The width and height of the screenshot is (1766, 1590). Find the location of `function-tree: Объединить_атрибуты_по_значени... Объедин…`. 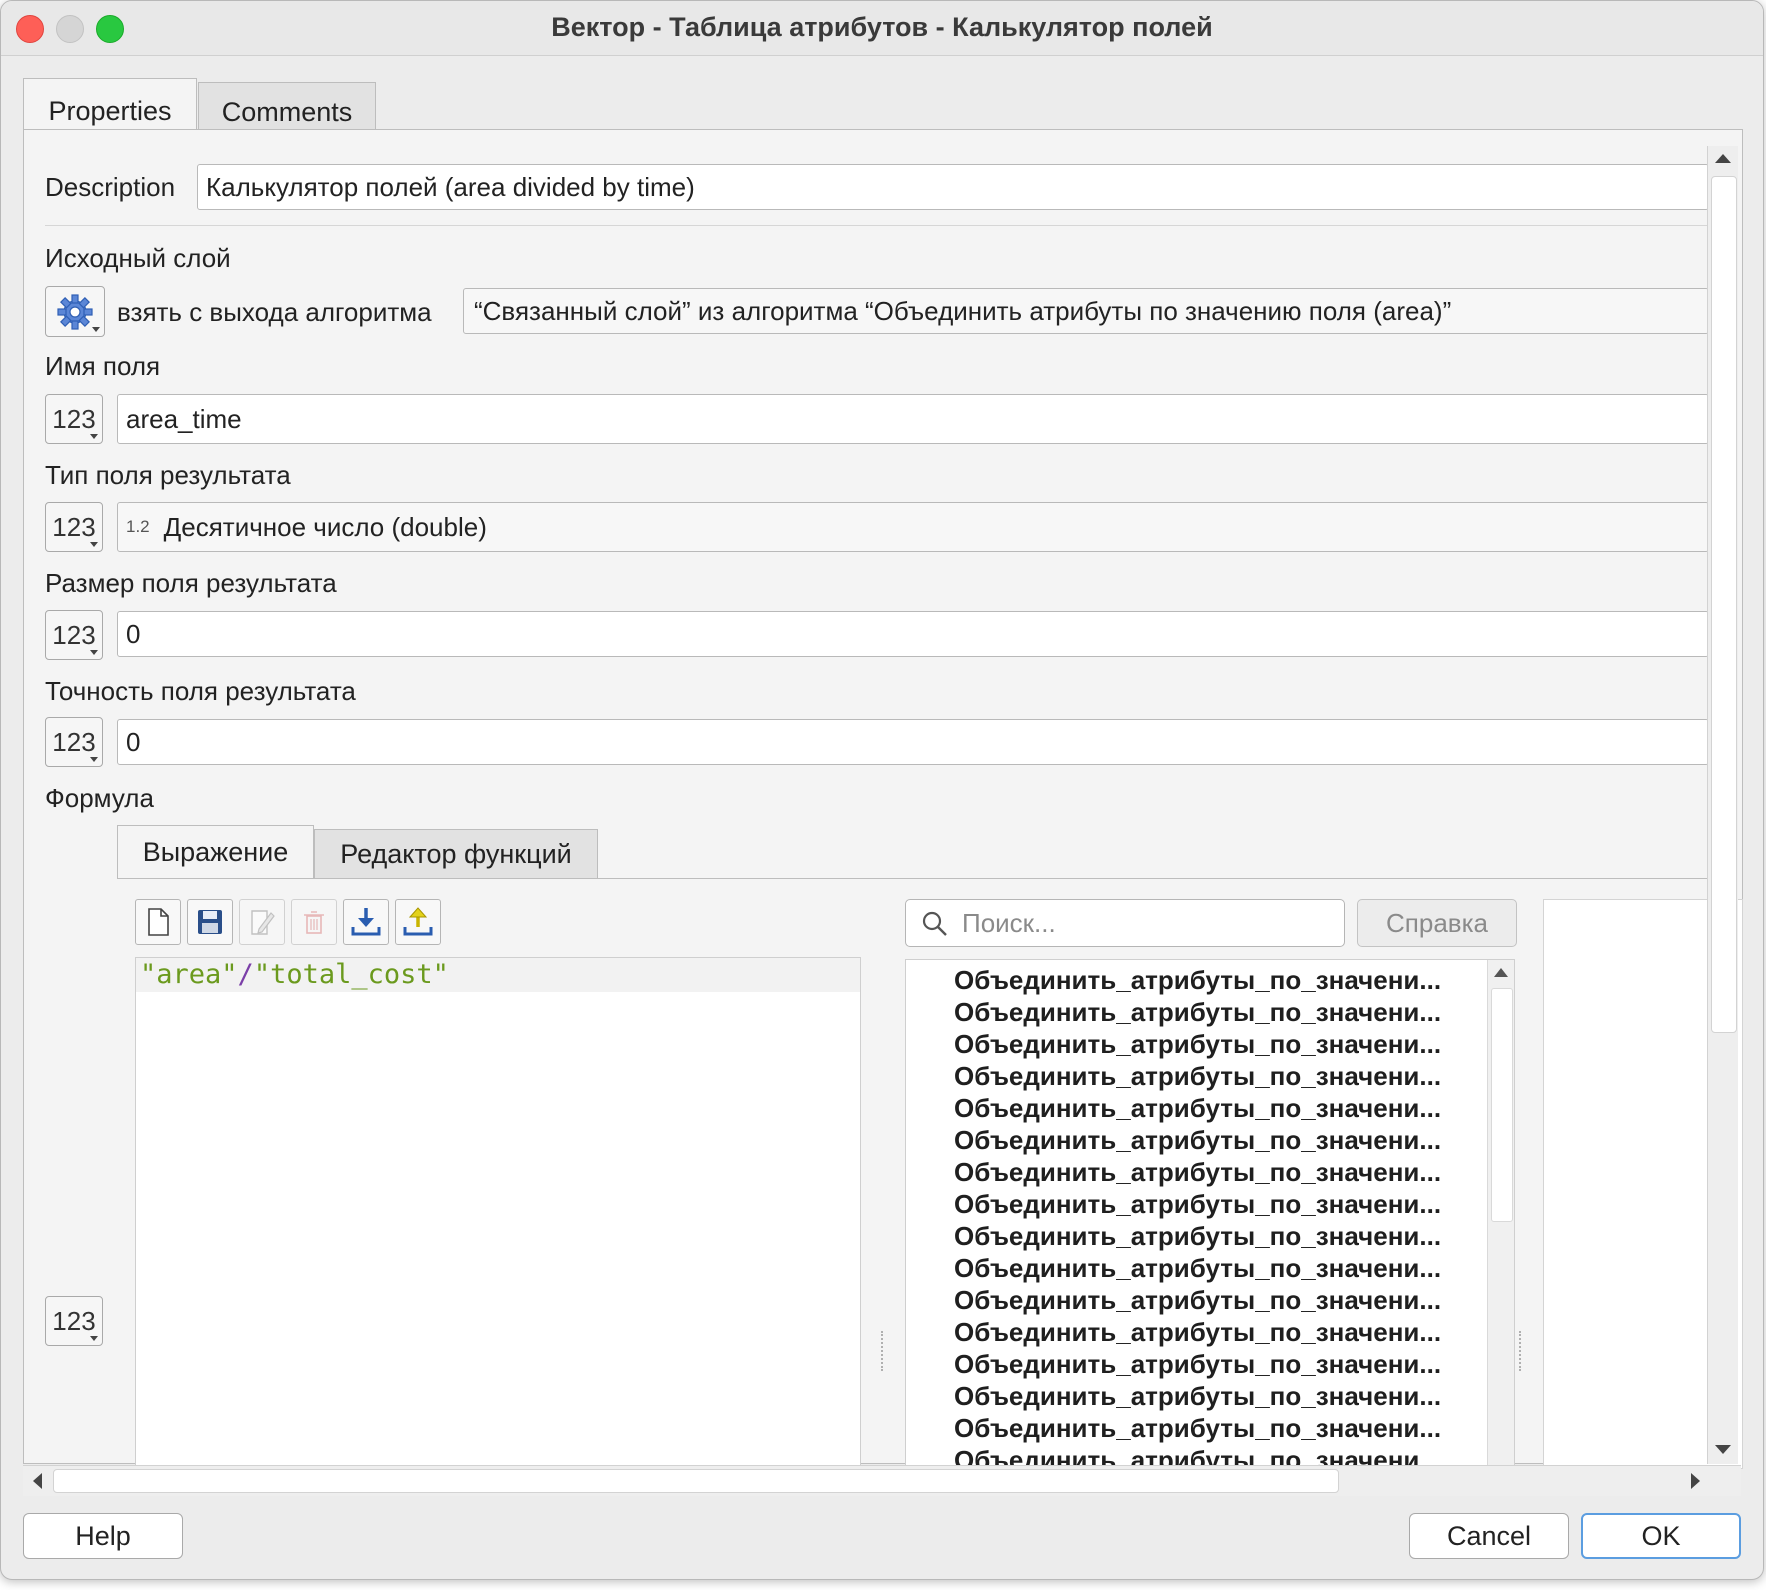

function-tree: Объединить_атрибуты_по_значени... Объедин… is located at coordinates (1210, 1214).